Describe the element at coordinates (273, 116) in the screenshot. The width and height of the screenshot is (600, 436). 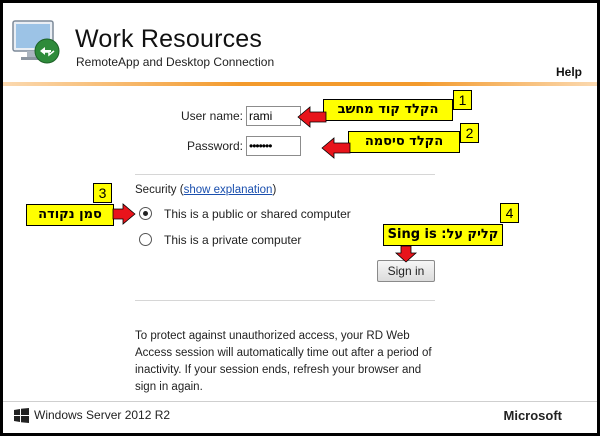
I see `username-input` at that location.